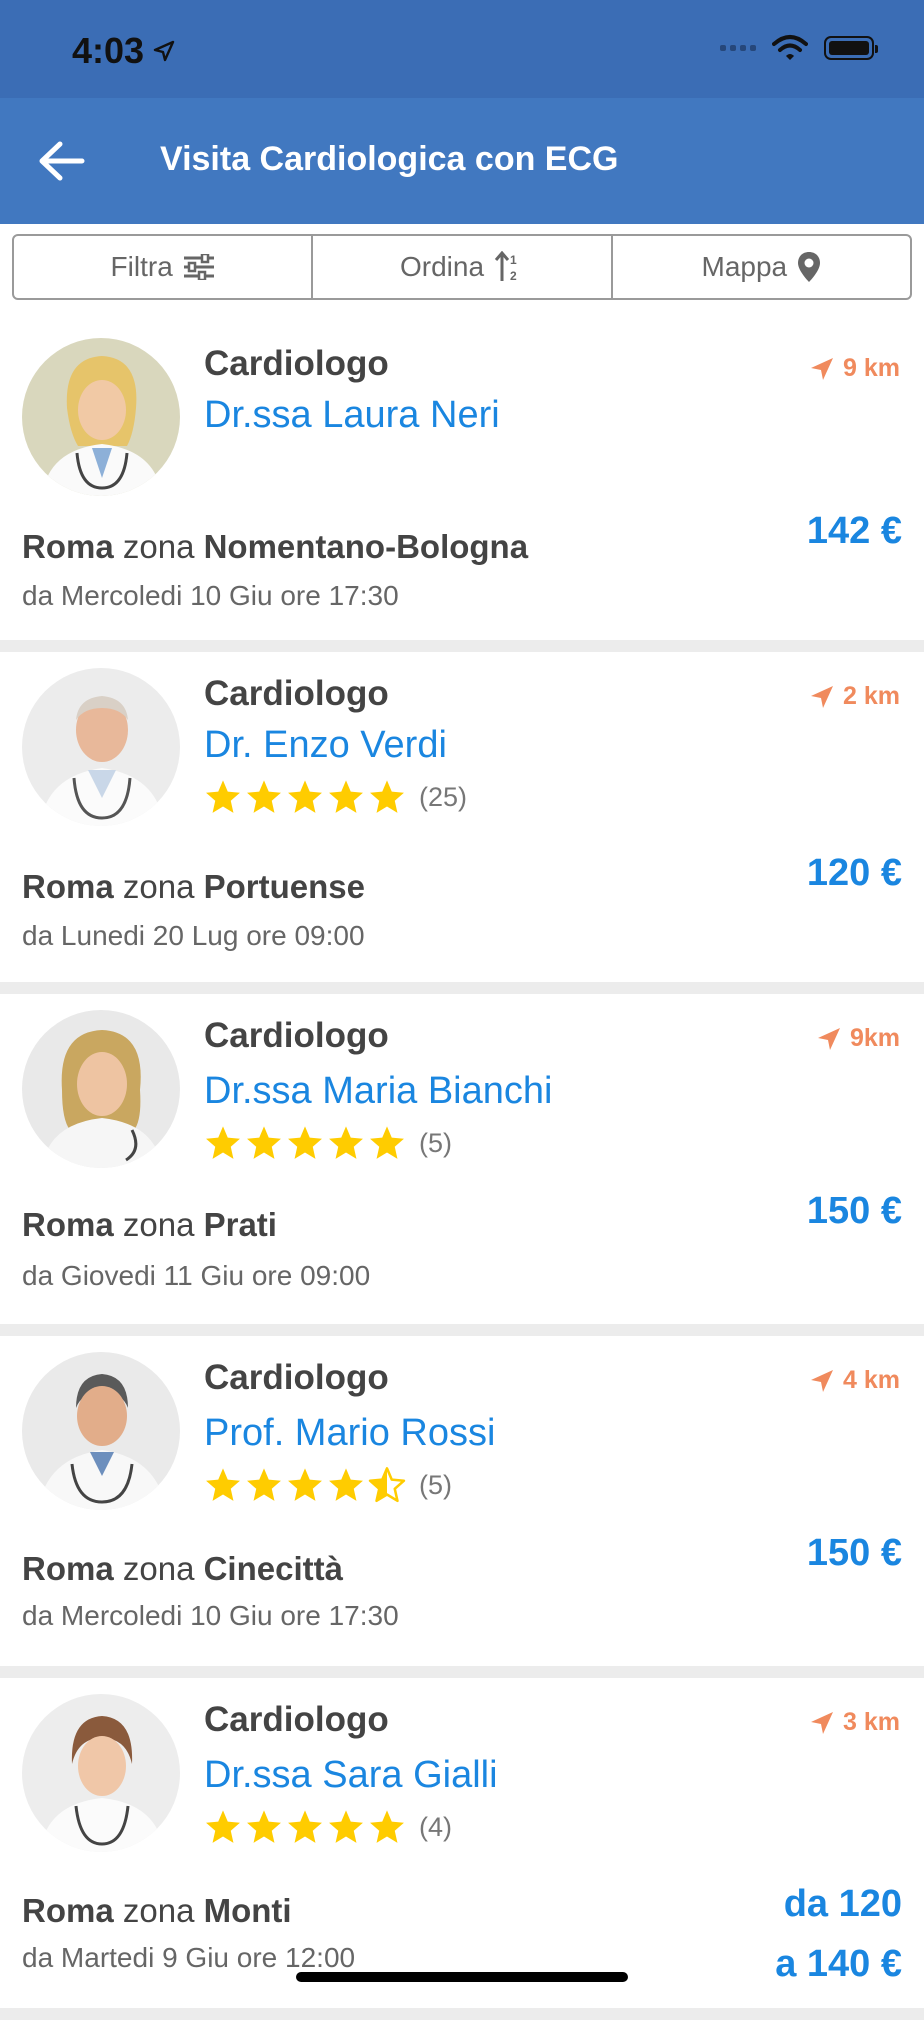 The height and width of the screenshot is (2020, 924). I want to click on status-time: 4:03, so click(124, 51).